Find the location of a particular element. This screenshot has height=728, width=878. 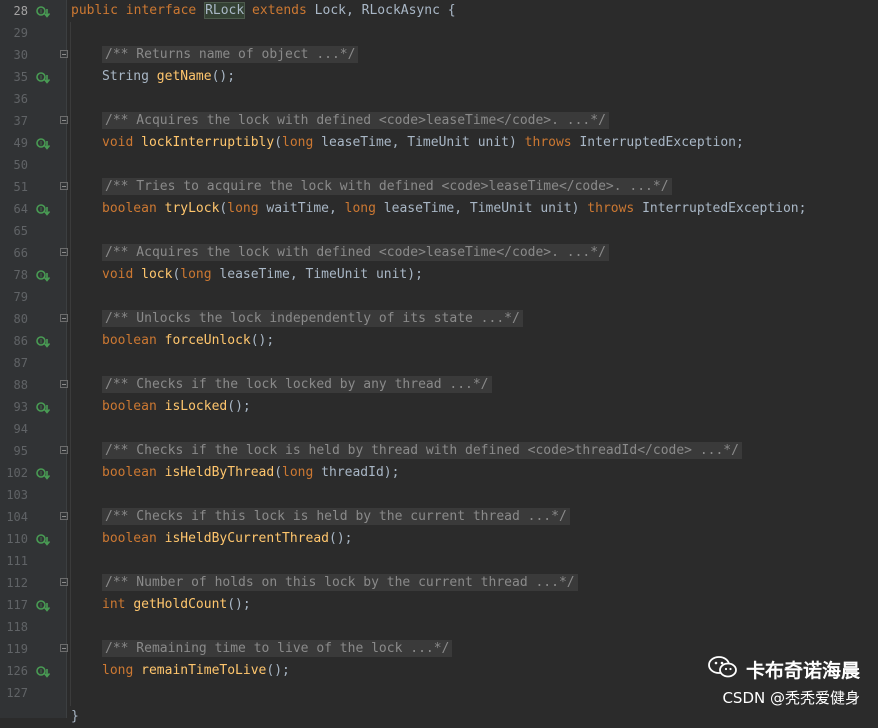

watermark-credit: CSDN @秃秃爱健身 is located at coordinates (791, 698).